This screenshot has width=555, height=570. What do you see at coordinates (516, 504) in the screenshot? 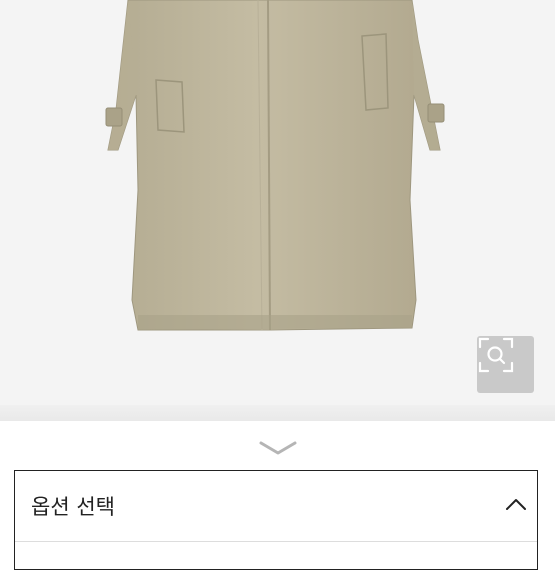
I see `chevron-up-icon` at bounding box center [516, 504].